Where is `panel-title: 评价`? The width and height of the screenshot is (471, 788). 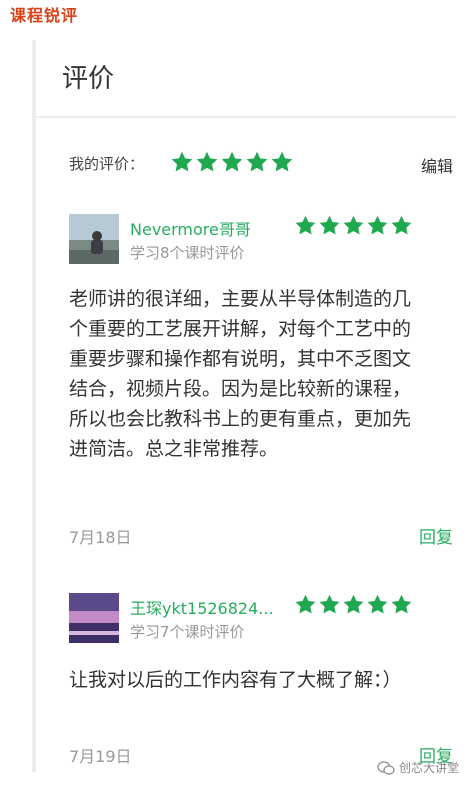 panel-title: 评价 is located at coordinates (88, 79).